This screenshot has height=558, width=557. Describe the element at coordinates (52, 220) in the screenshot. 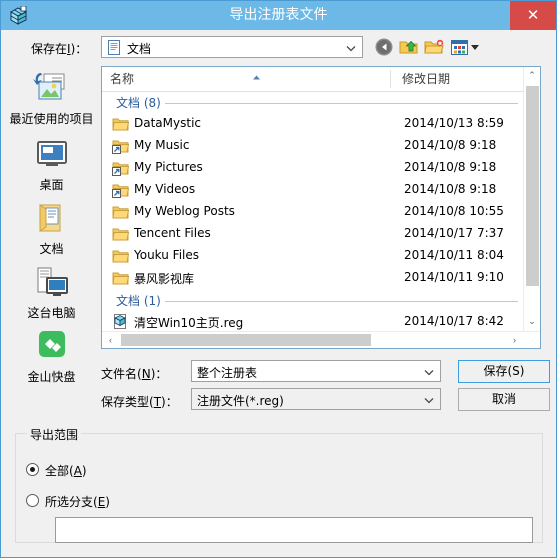

I see `documents-icon` at that location.